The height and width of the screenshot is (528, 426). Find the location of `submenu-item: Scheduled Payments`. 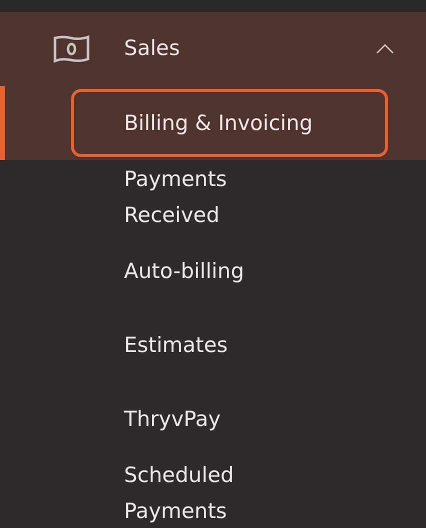

submenu-item: Scheduled Payments is located at coordinates (179, 491).